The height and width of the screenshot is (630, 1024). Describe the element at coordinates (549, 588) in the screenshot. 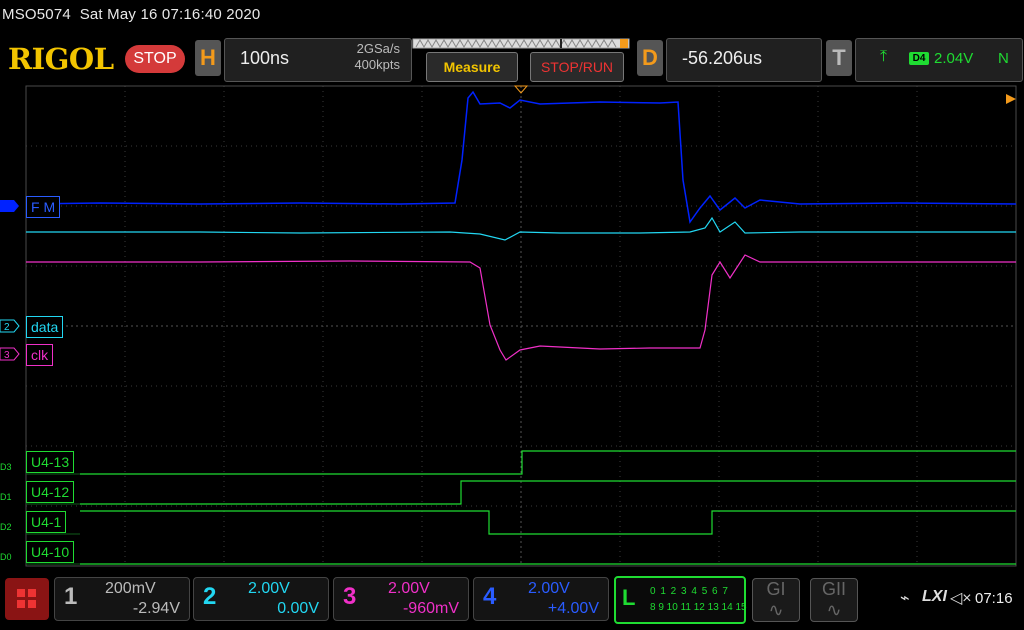

I see `ch4-scale: 2.00V` at that location.